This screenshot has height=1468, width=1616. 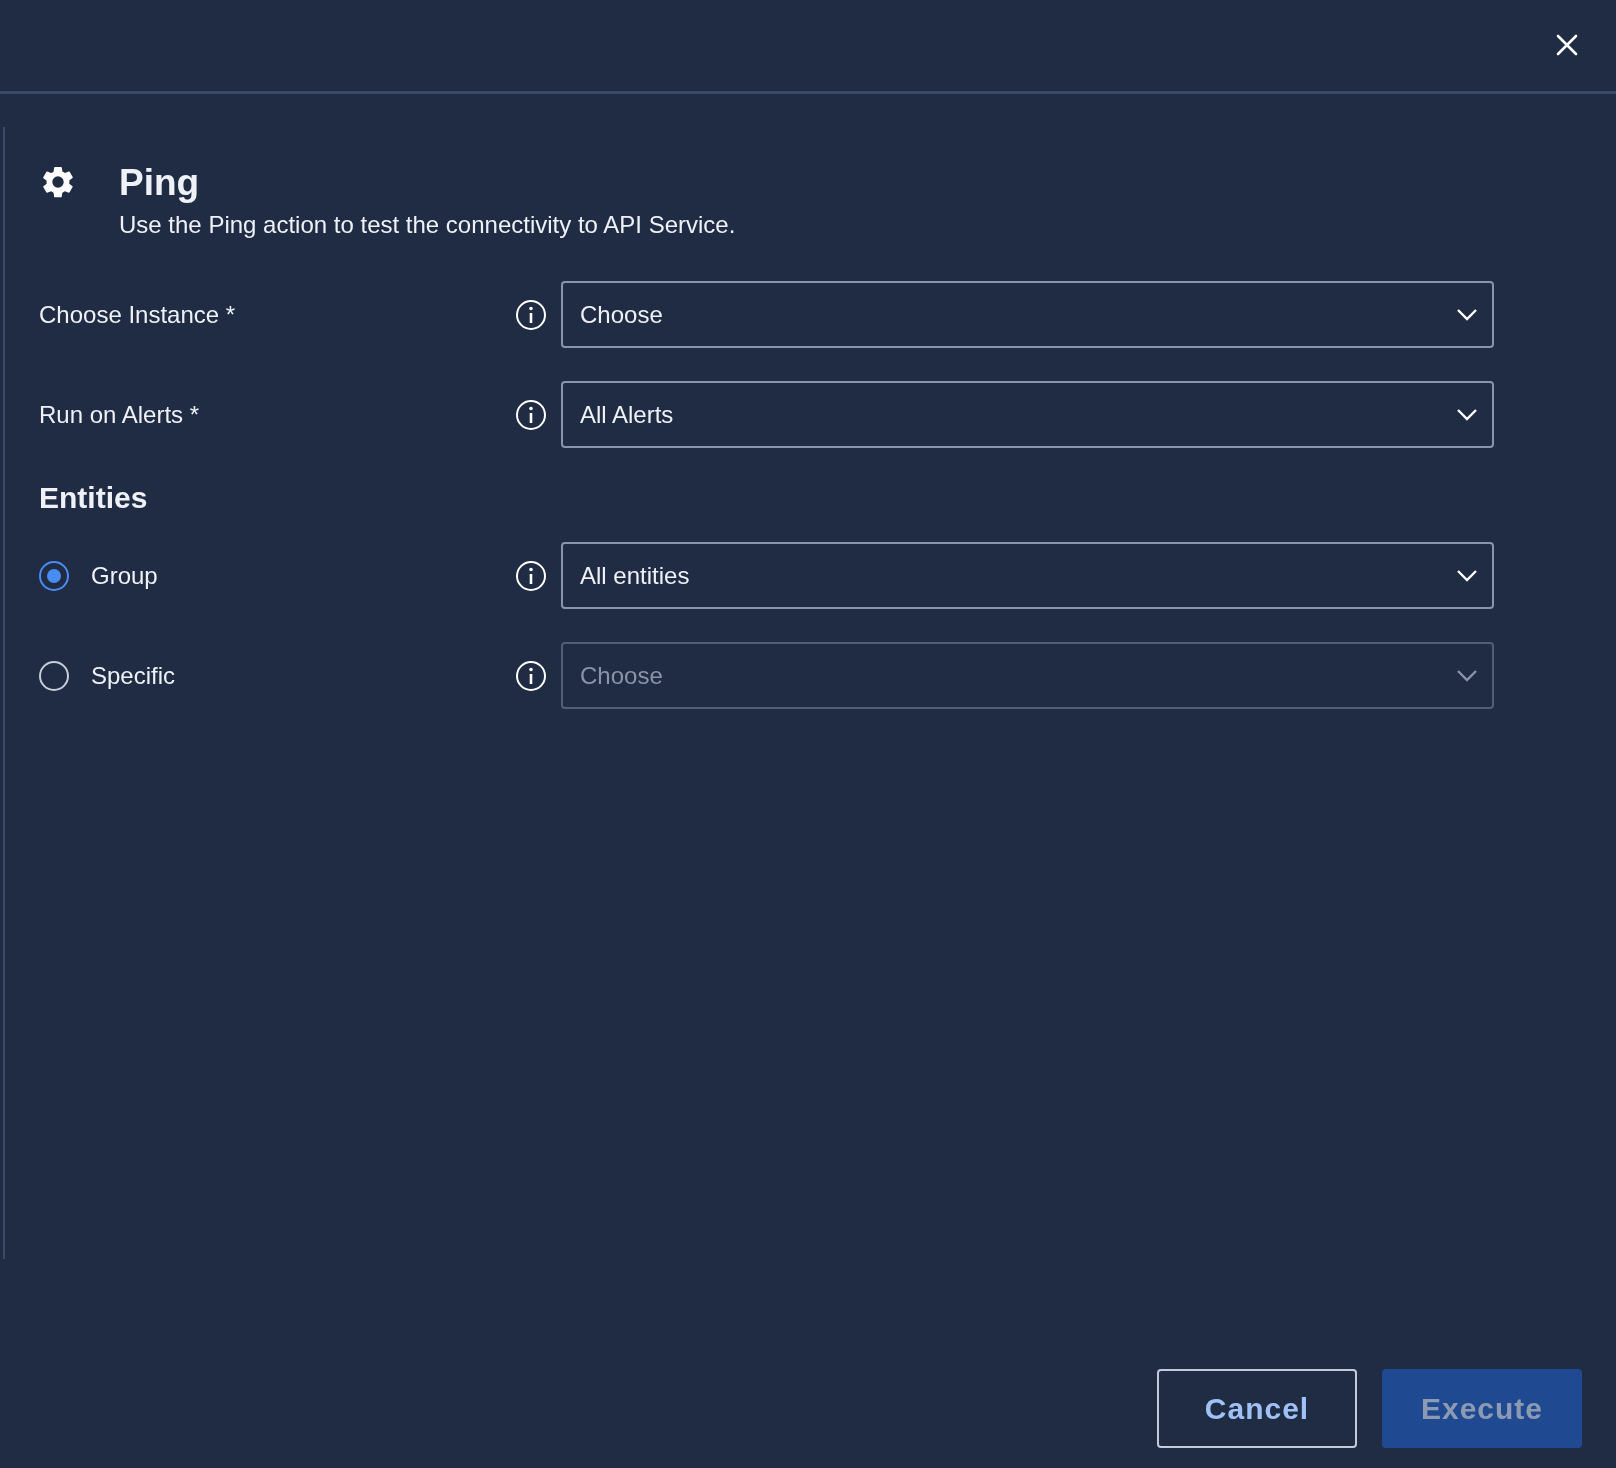 I want to click on field-label: Choose Instance *, so click(x=138, y=314).